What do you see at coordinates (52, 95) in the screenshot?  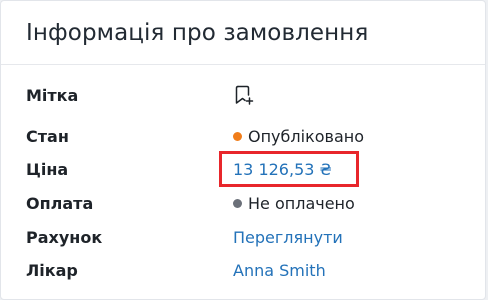 I see `tag-label: Мітка` at bounding box center [52, 95].